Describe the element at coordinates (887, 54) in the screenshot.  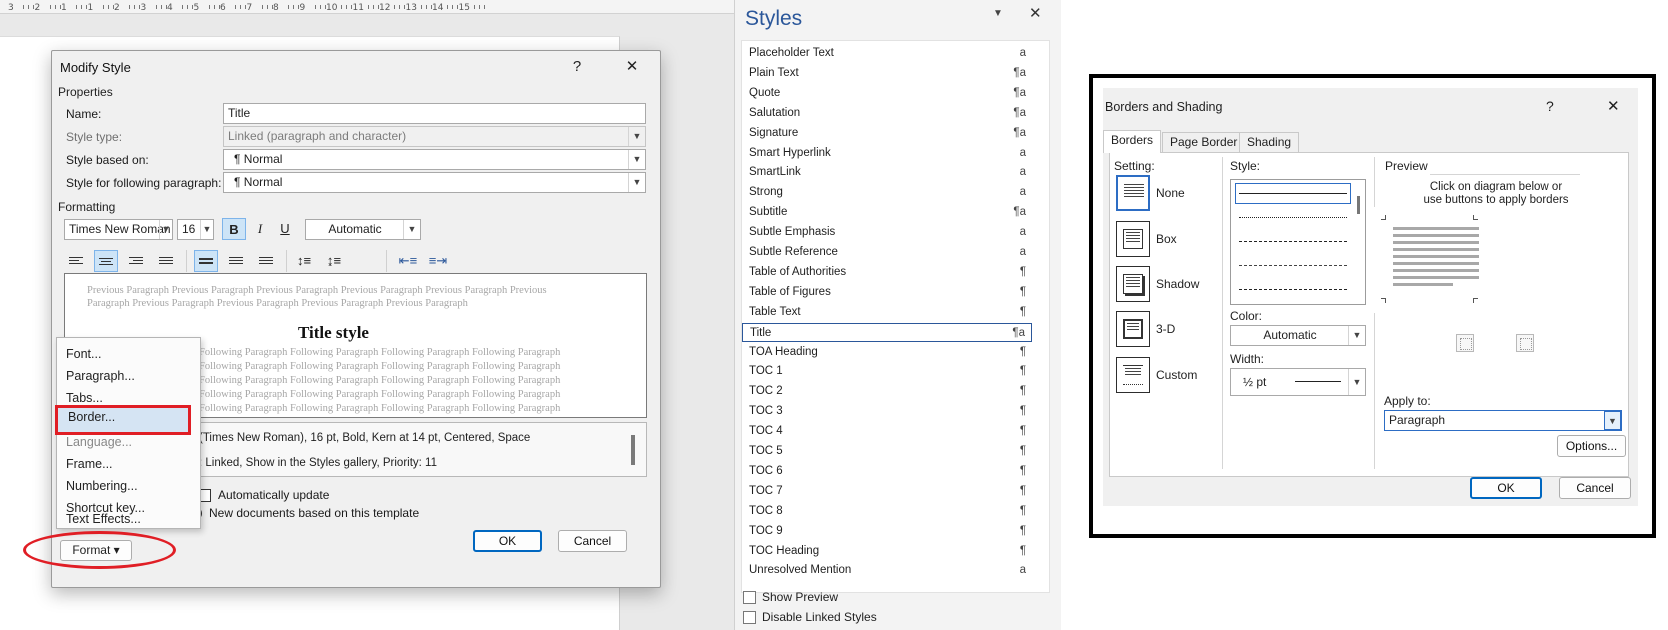
I see `style-list-item: Placeholder Text a` at that location.